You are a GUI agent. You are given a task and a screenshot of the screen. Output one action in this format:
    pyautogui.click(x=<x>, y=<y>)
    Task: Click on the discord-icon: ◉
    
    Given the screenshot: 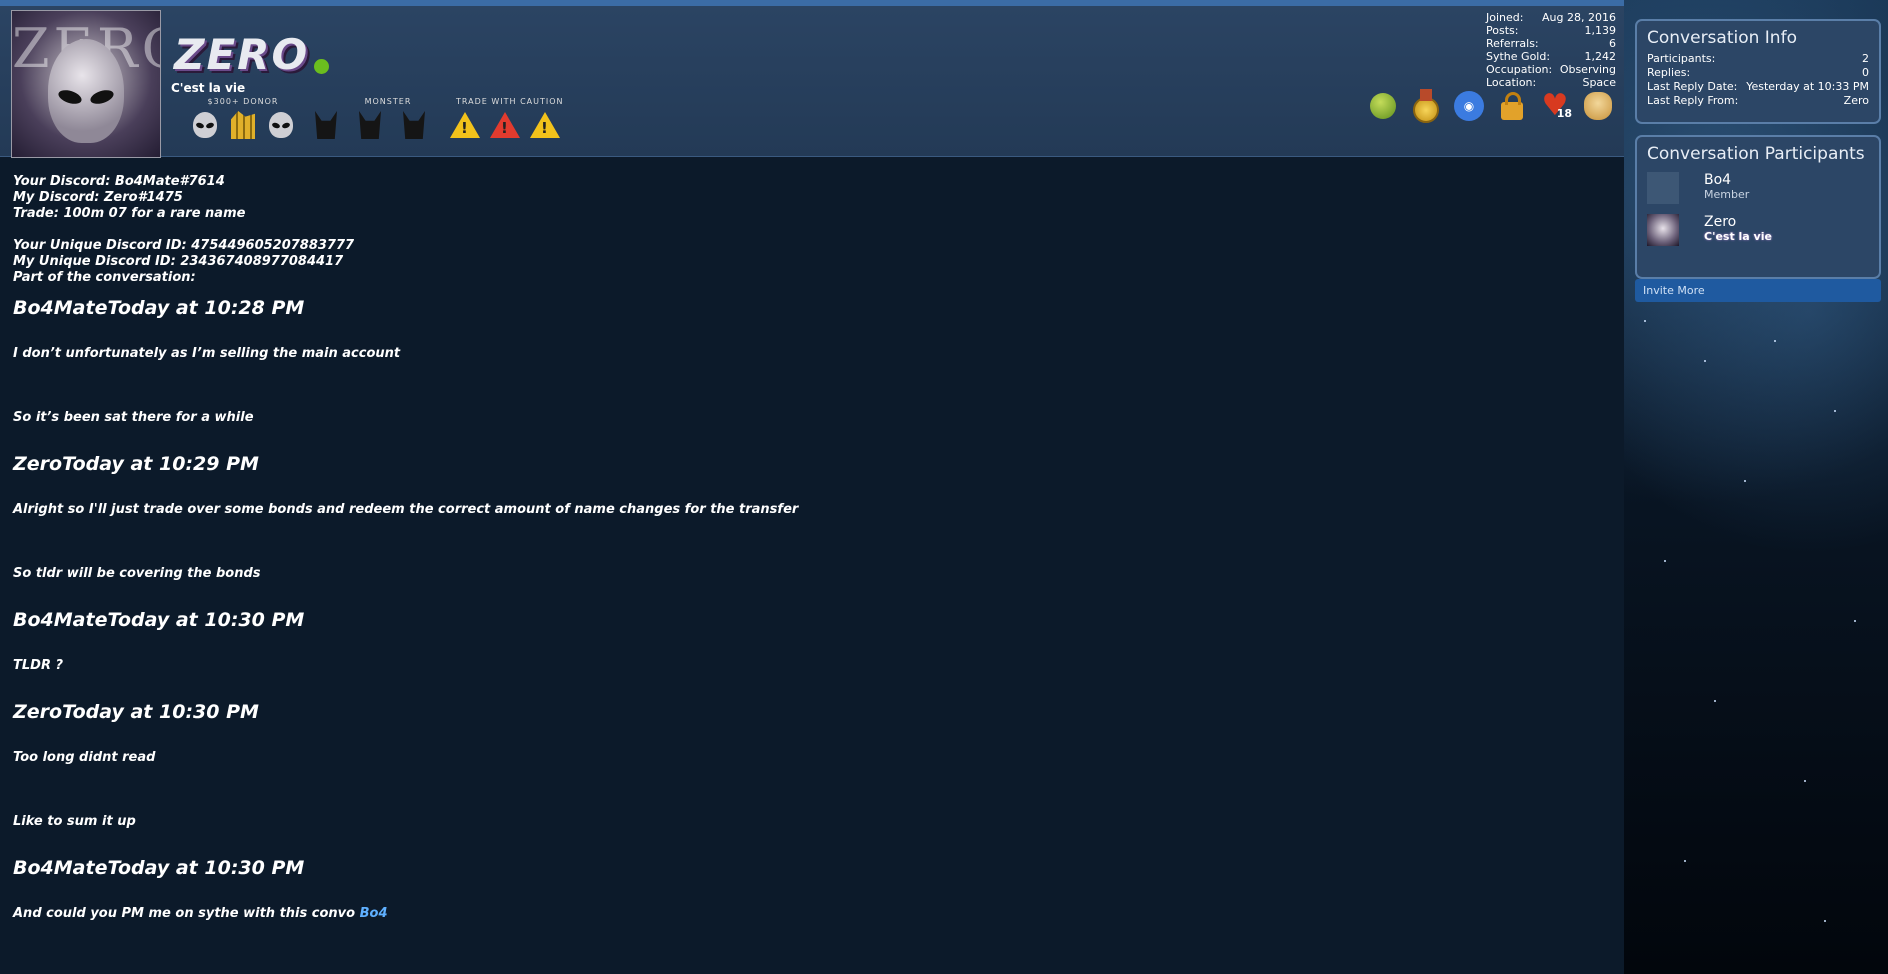 What is the action you would take?
    pyautogui.click(x=1469, y=106)
    